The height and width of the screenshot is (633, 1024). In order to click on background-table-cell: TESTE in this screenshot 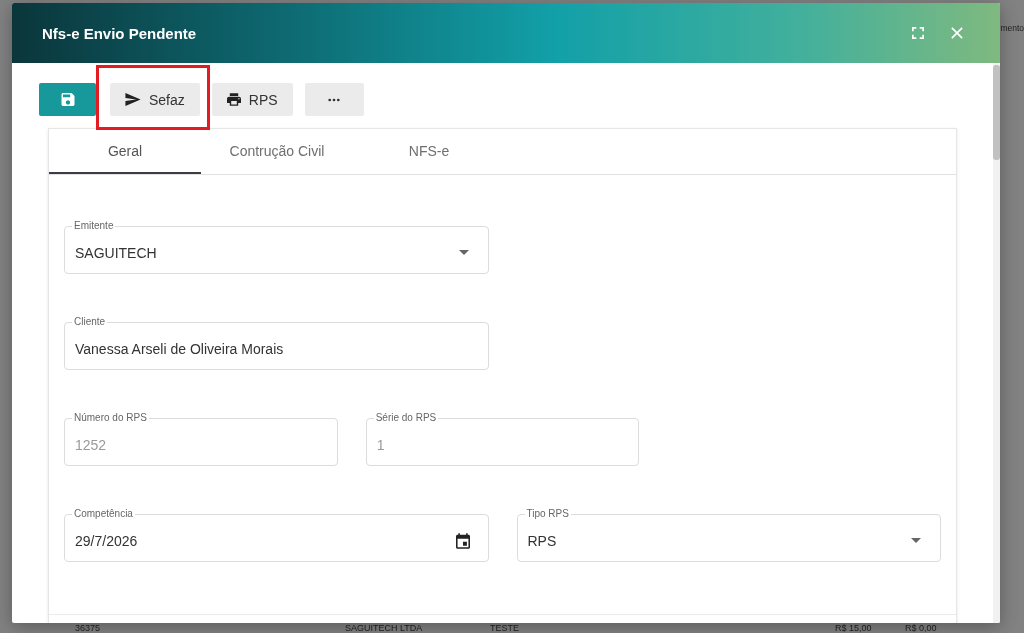, I will do `click(504, 628)`.